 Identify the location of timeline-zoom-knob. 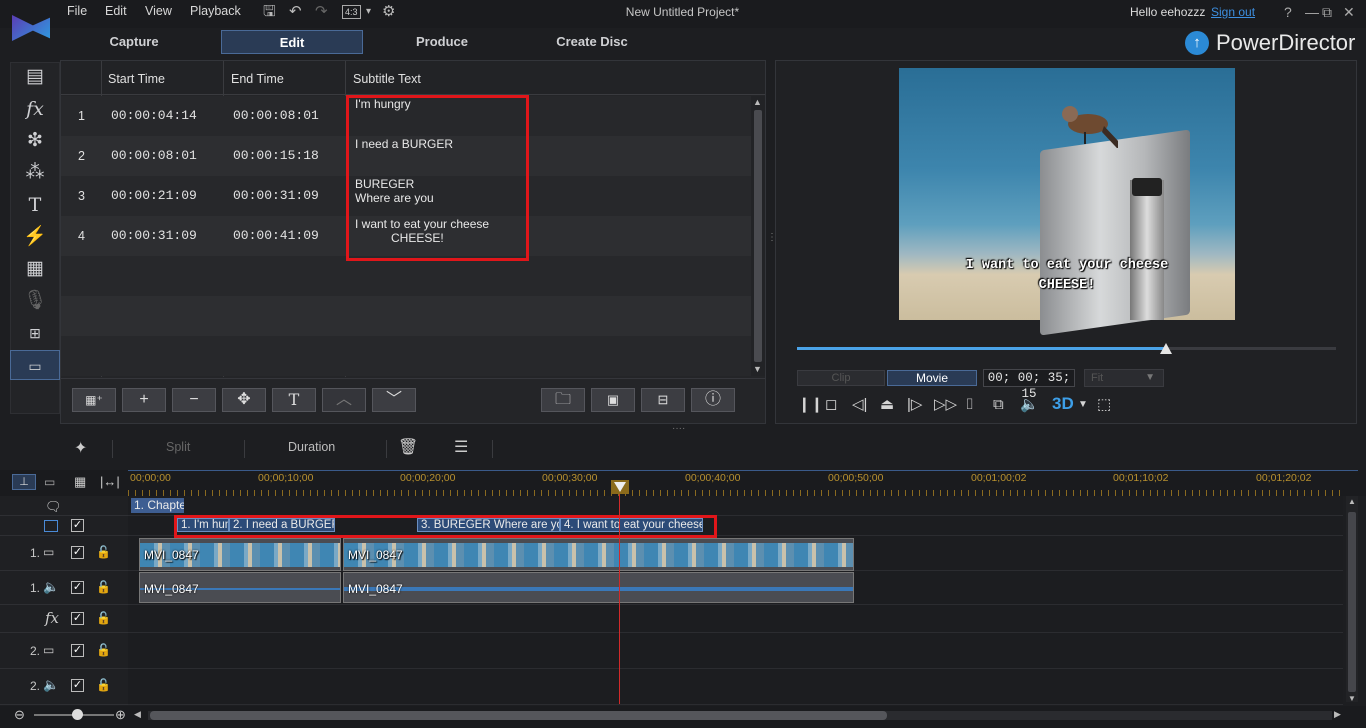
(77, 714).